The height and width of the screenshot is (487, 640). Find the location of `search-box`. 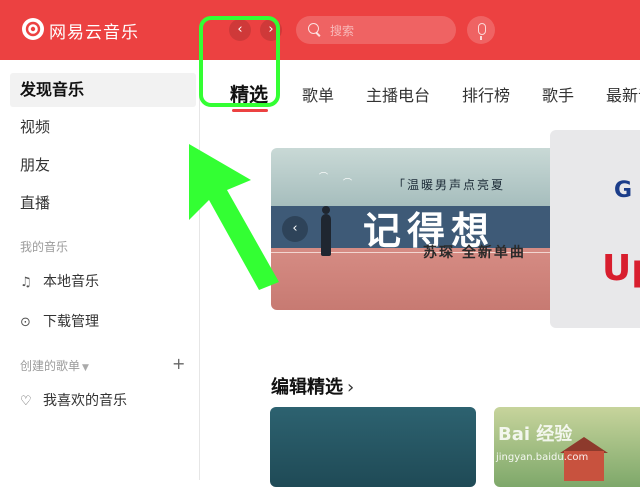

search-box is located at coordinates (376, 30).